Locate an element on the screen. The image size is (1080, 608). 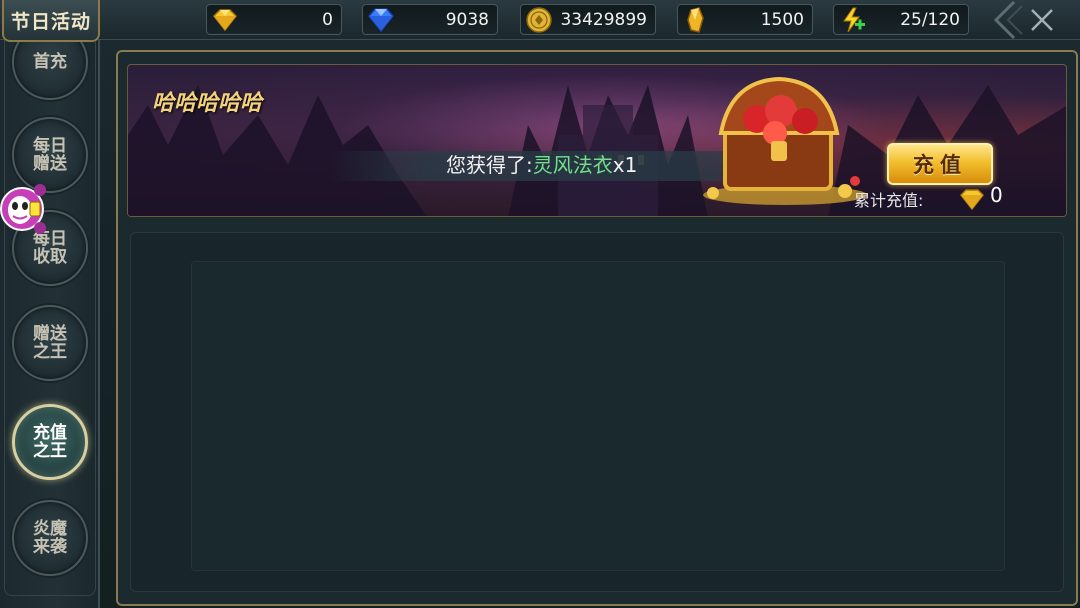
sidebar-item-label: 充值之王 is located at coordinates (50, 442).